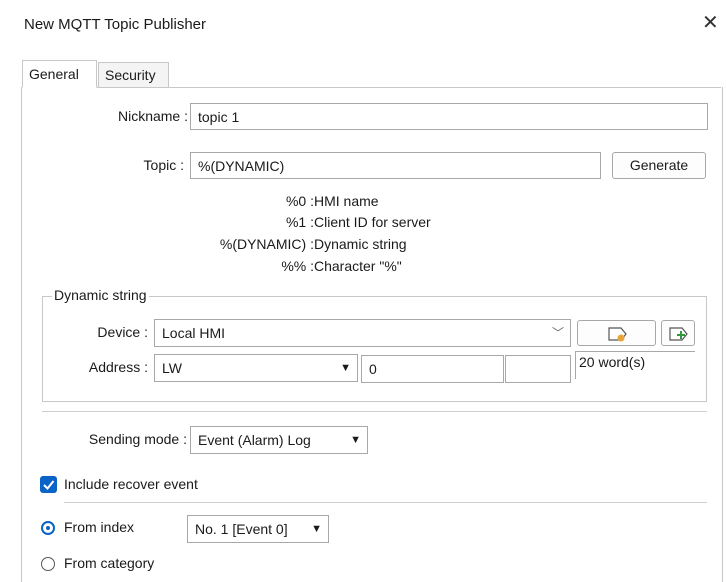 The width and height of the screenshot is (726, 582). Describe the element at coordinates (100, 295) in the screenshot. I see `dynamic-string-group-label: Dynamic string` at that location.